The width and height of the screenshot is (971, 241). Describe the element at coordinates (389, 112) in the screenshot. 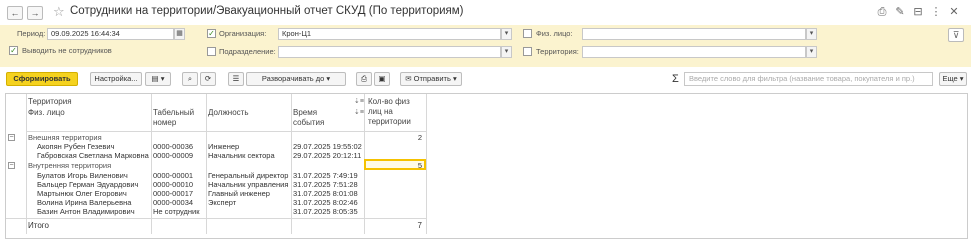

I see `header-count: Кол-во физ лиц на территории` at that location.